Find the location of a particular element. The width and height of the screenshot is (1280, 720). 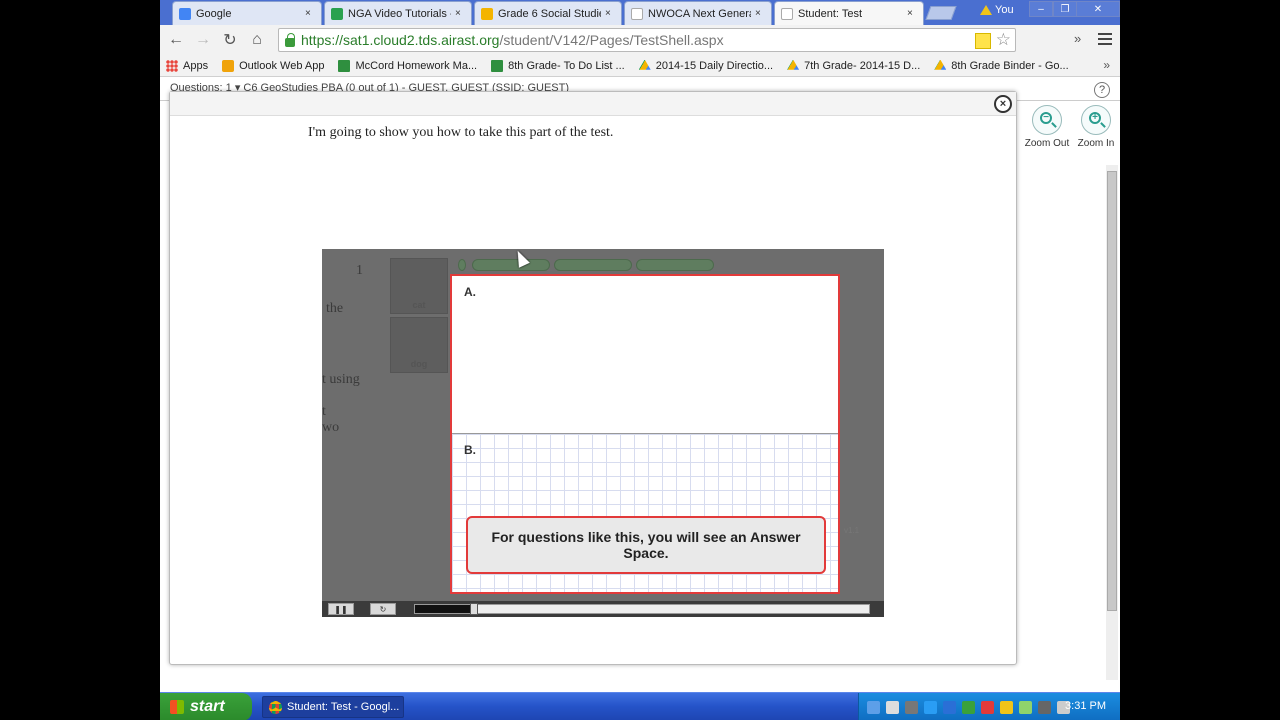

new-tab-button is located at coordinates (941, 13).